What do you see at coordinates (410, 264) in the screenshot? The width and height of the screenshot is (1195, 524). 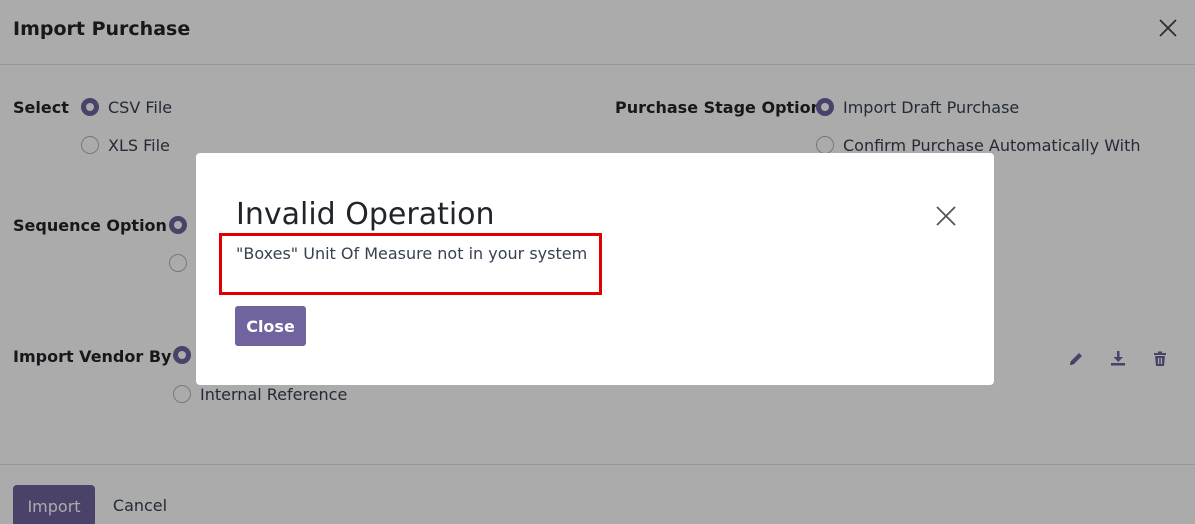 I see `highlight-box` at bounding box center [410, 264].